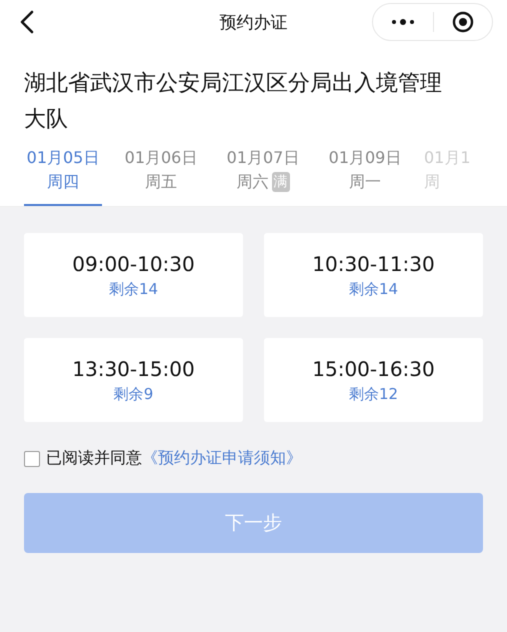 Image resolution: width=507 pixels, height=632 pixels. Describe the element at coordinates (161, 182) in the screenshot. I see `tab-weekday: 周五` at that location.